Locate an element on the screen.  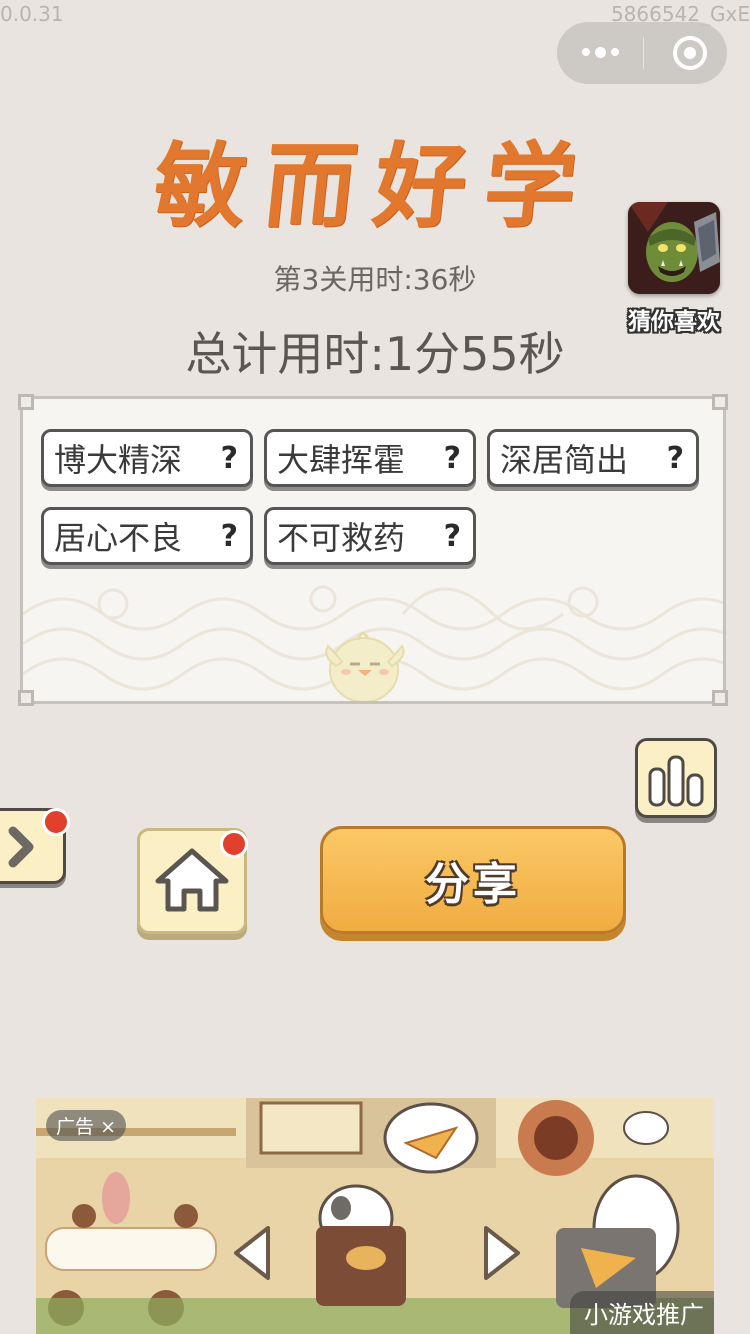
capsule-divider is located at coordinates (643, 53).